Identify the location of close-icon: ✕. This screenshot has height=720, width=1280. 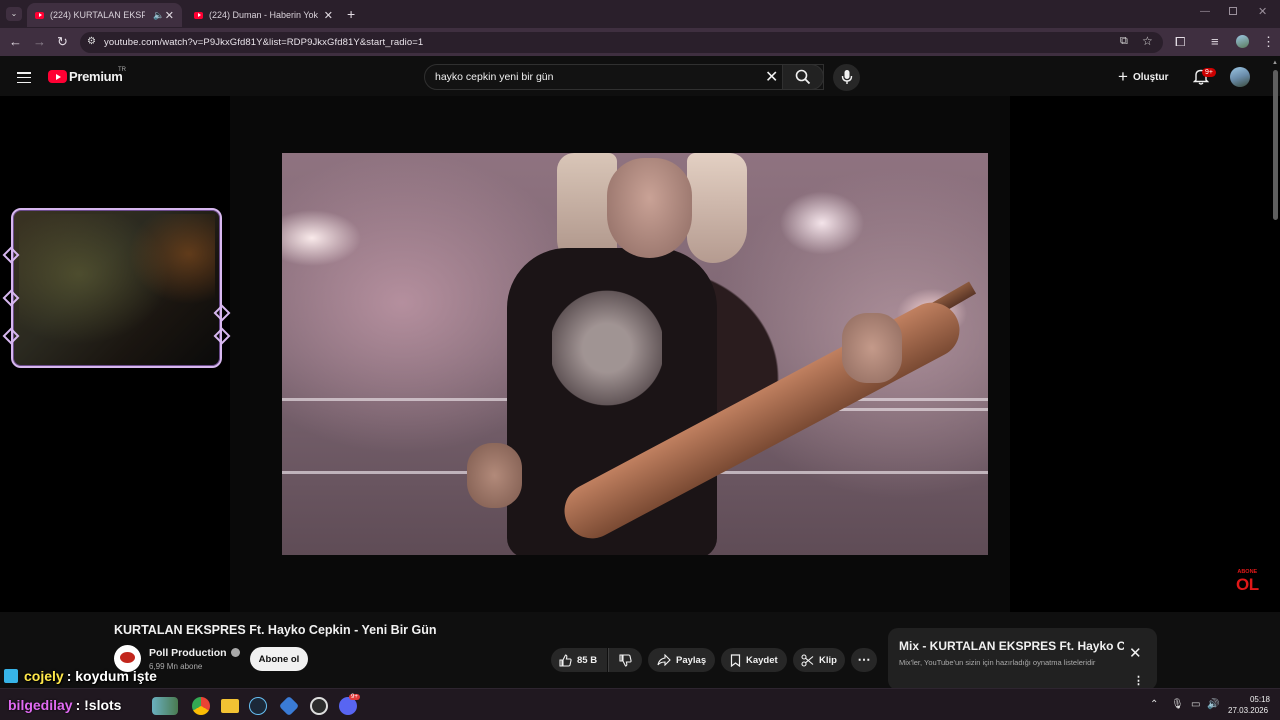
(1135, 653).